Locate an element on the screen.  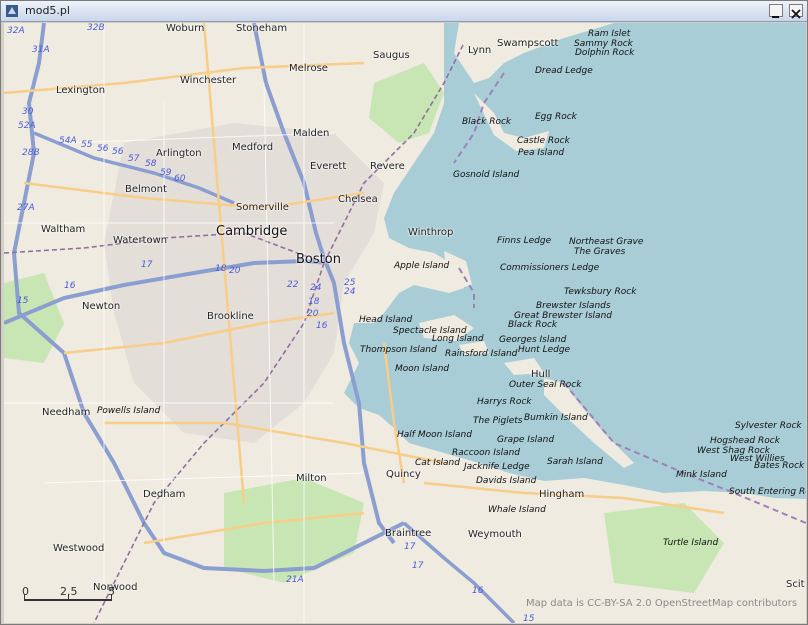
town-label-malden: Malden is located at coordinates (311, 133).